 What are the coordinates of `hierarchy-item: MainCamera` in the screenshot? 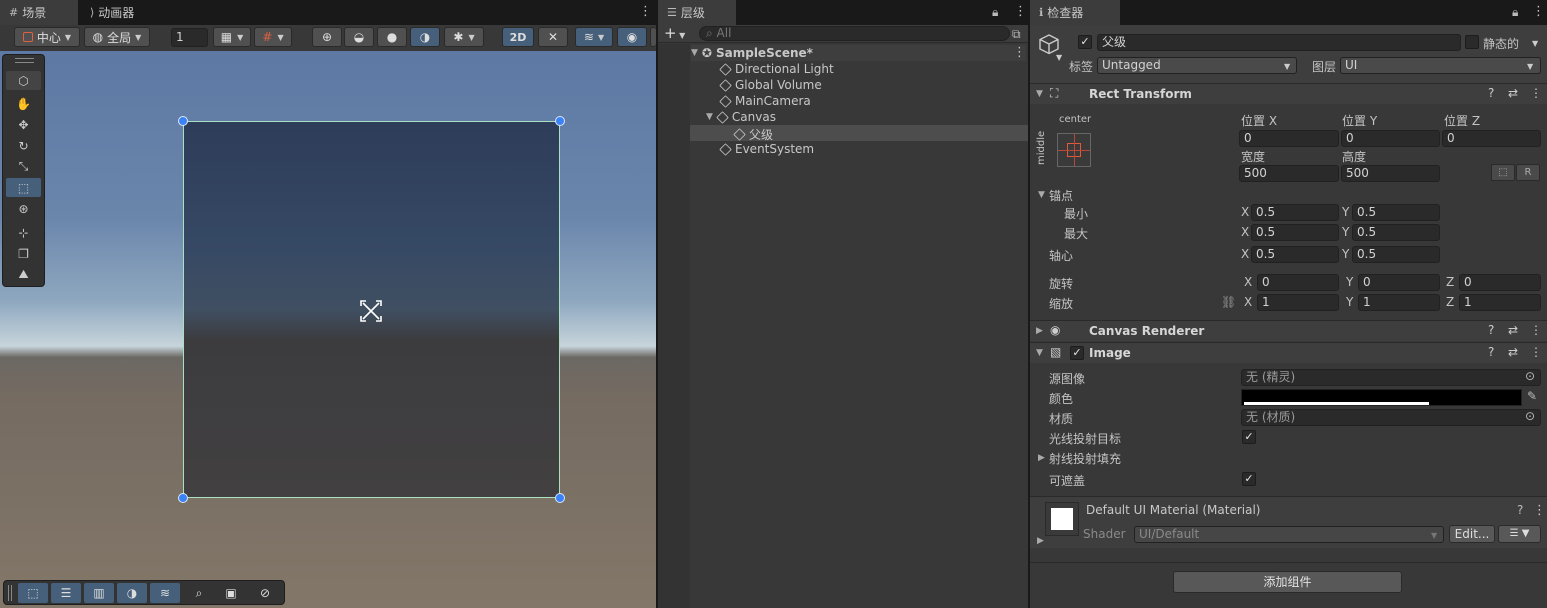 It's located at (765, 101).